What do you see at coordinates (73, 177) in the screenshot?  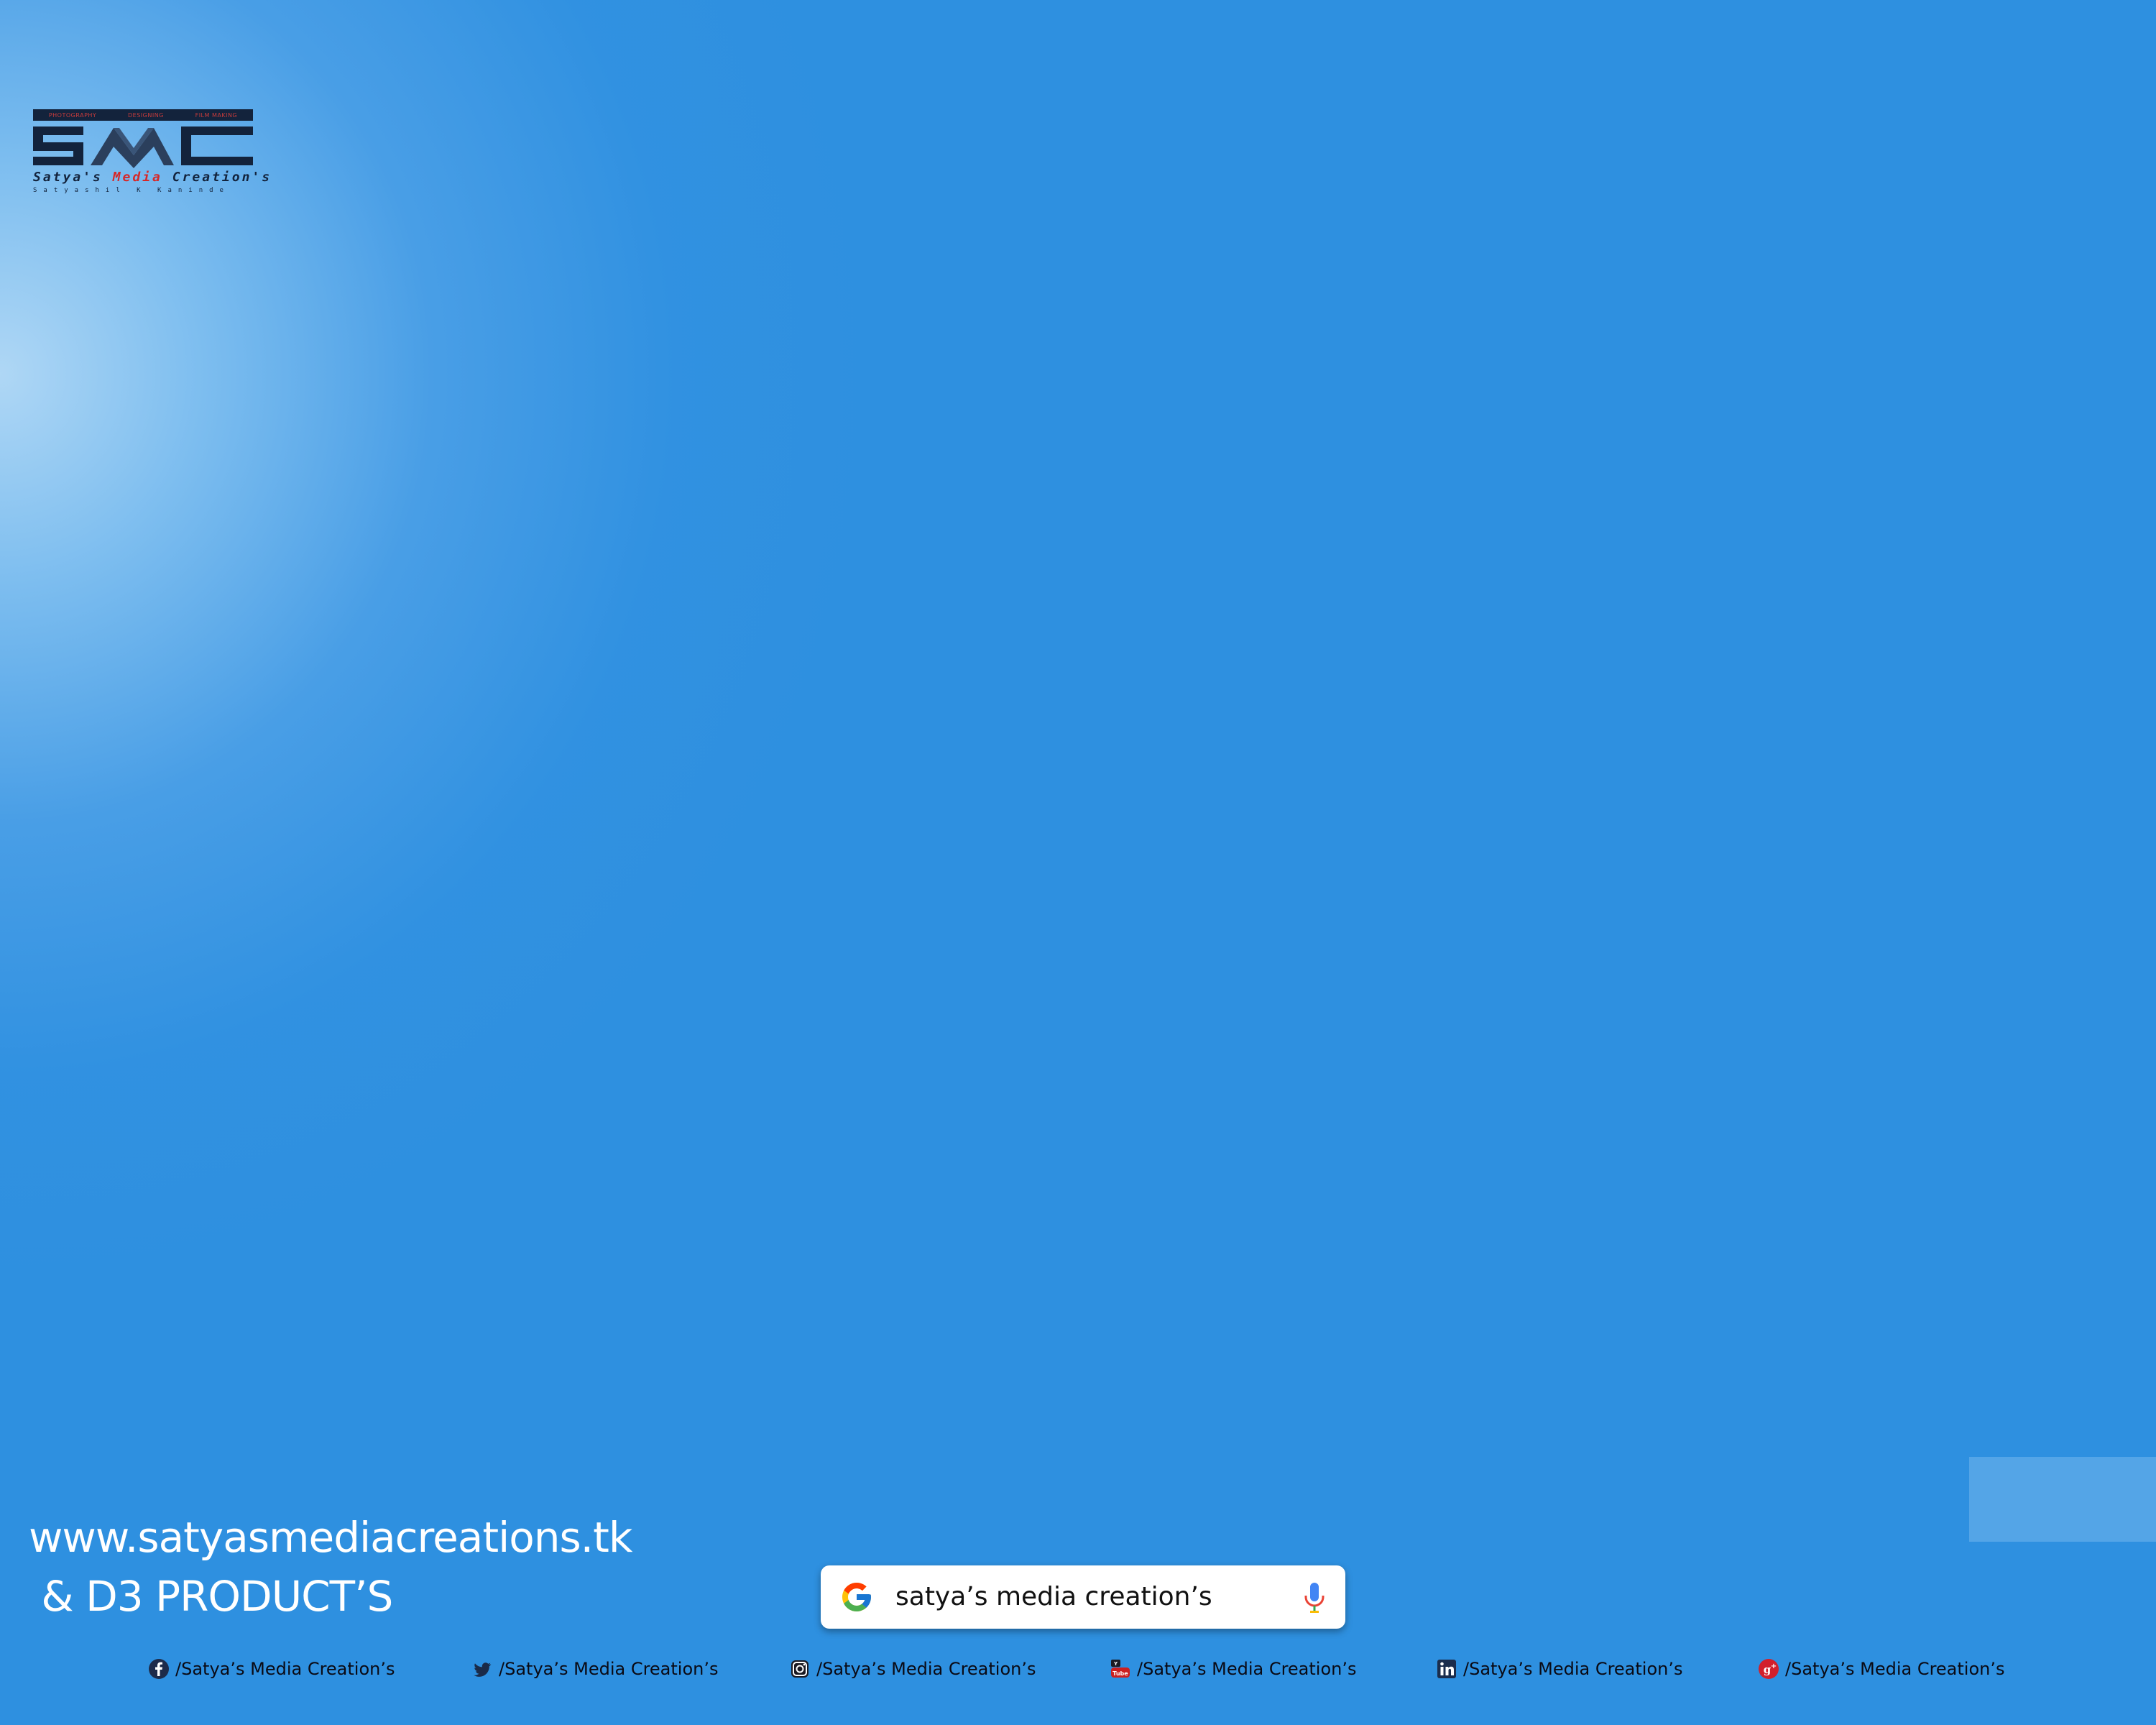 I see `logo-name-part1: Satya's` at bounding box center [73, 177].